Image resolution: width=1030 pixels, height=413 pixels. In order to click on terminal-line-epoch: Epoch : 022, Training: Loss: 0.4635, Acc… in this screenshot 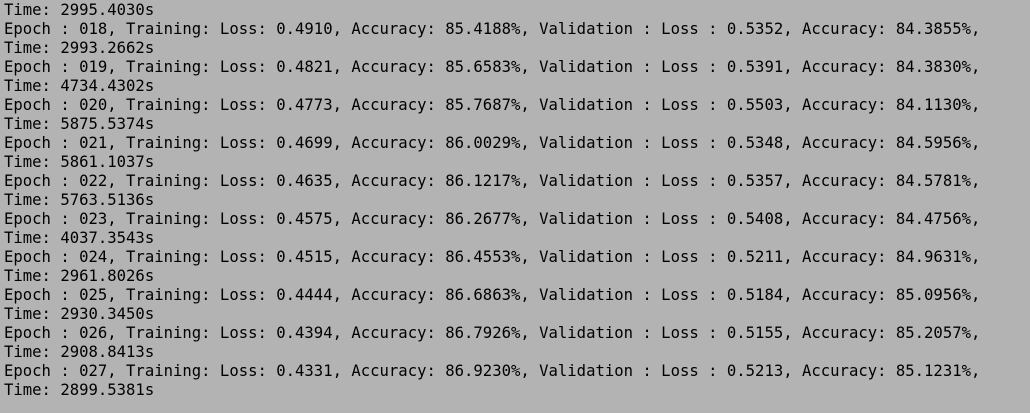, I will do `click(492, 181)`.